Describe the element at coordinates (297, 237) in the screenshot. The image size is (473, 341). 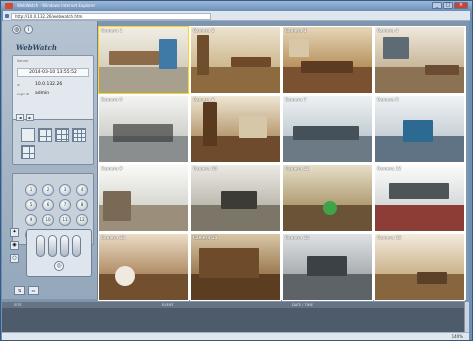
I see `camera-label: Camera 15` at that location.